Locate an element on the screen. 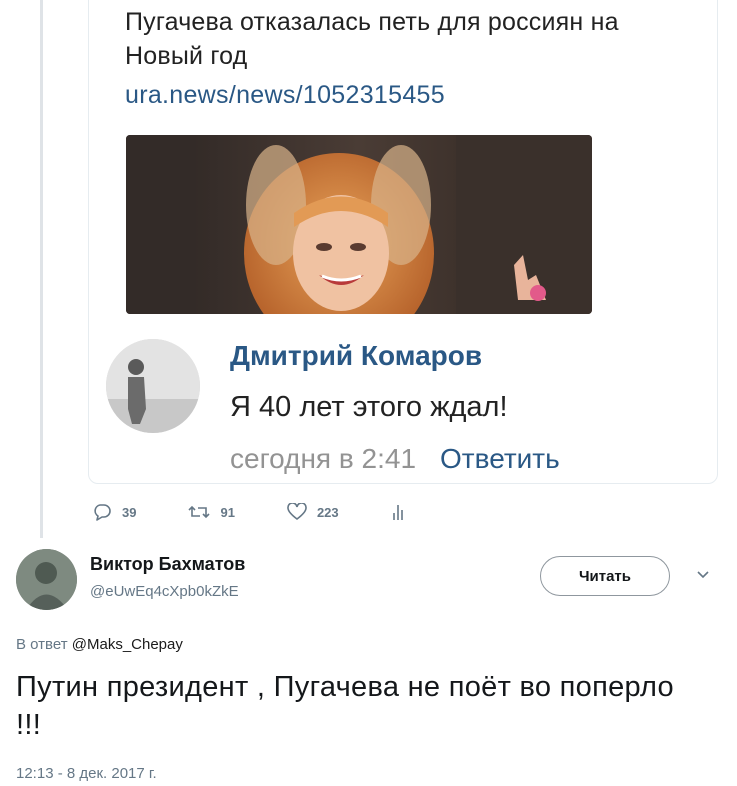  reply-prefix: В ответ is located at coordinates (42, 644).